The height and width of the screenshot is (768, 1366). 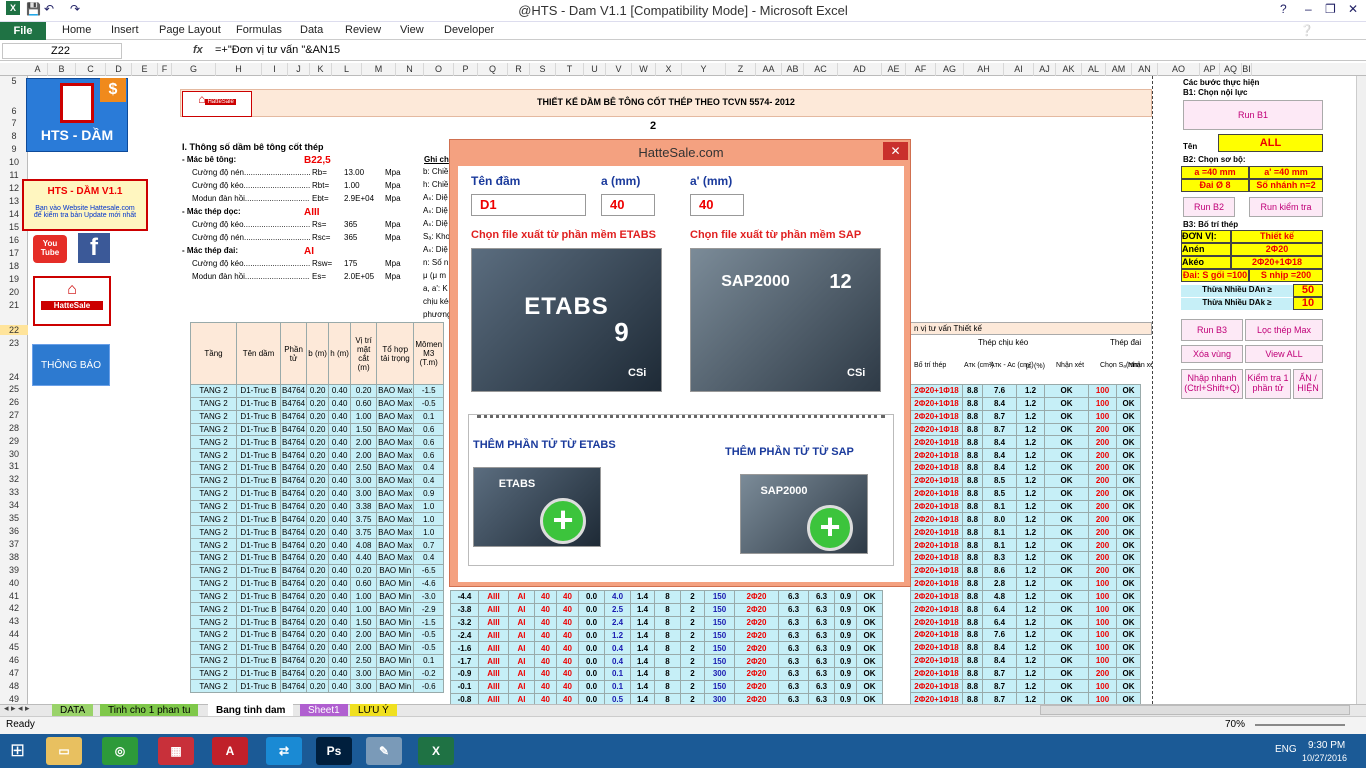 What do you see at coordinates (1019, 69) in the screenshot?
I see `column-header: AI` at bounding box center [1019, 69].